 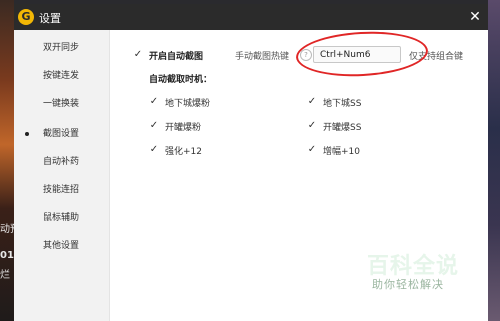 I want to click on enable-auto-screenshot-label: 开启自动截图, so click(x=176, y=57).